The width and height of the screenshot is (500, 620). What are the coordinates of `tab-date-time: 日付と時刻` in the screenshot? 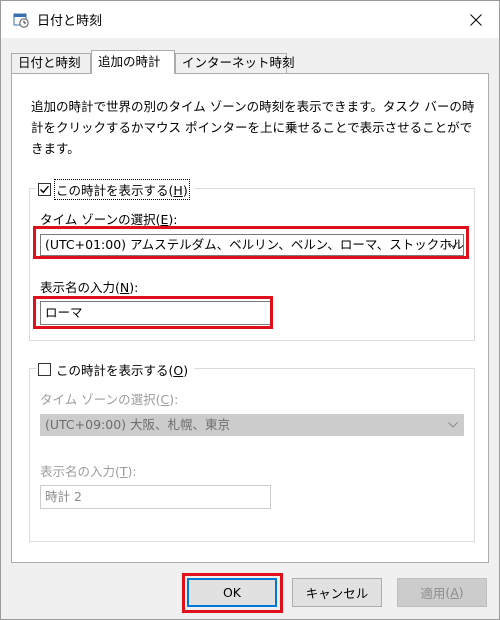 It's located at (51, 63).